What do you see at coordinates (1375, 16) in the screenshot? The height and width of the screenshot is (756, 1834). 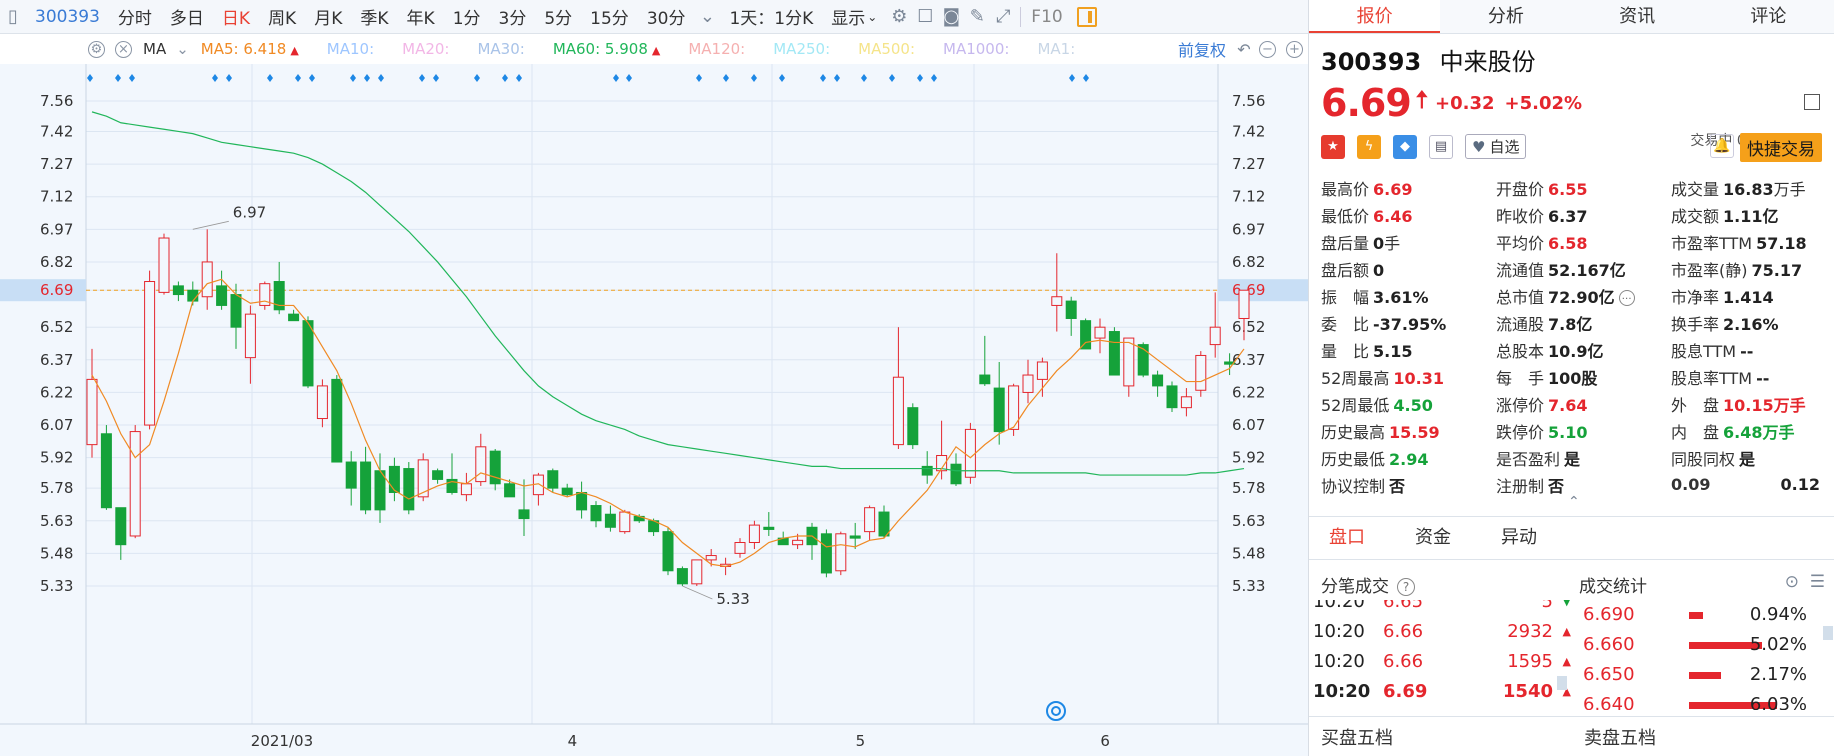 I see `quote-tab: 报价` at bounding box center [1375, 16].